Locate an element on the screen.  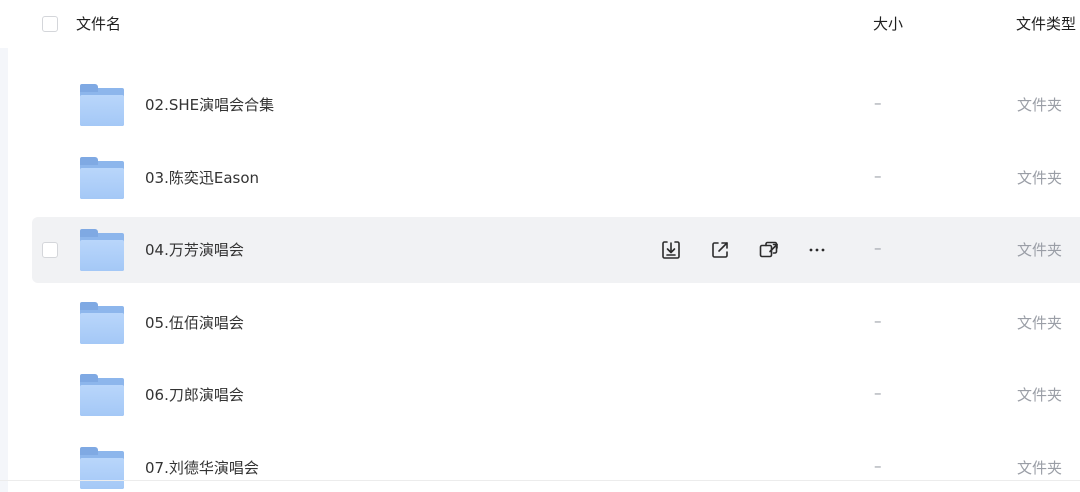
column-header-name: 文件名 is located at coordinates (98, 23).